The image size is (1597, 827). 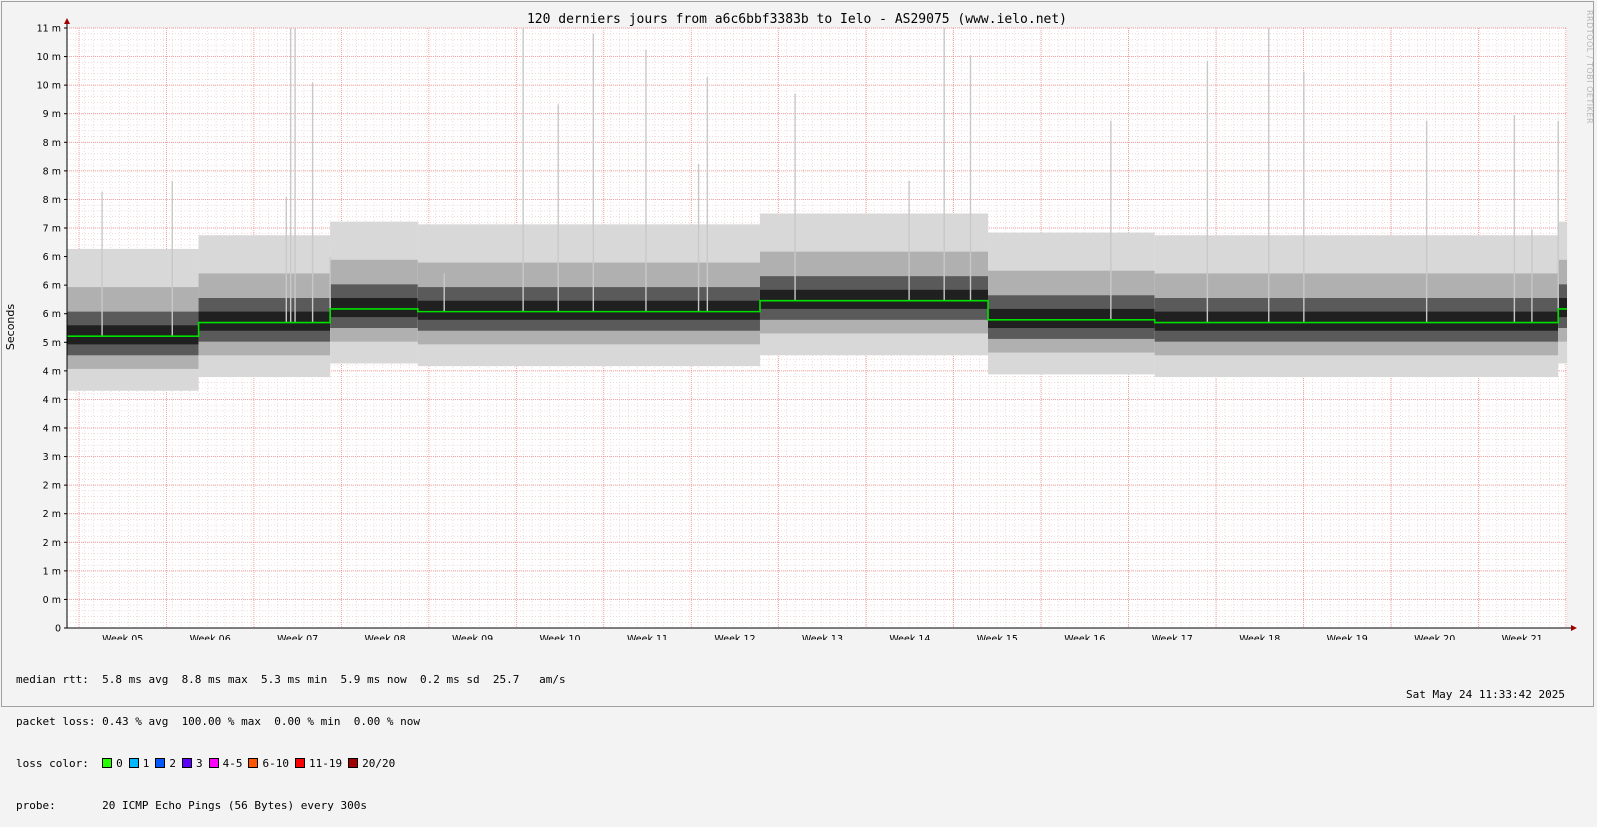 What do you see at coordinates (1574, 628) in the screenshot?
I see `x-axis-arrow` at bounding box center [1574, 628].